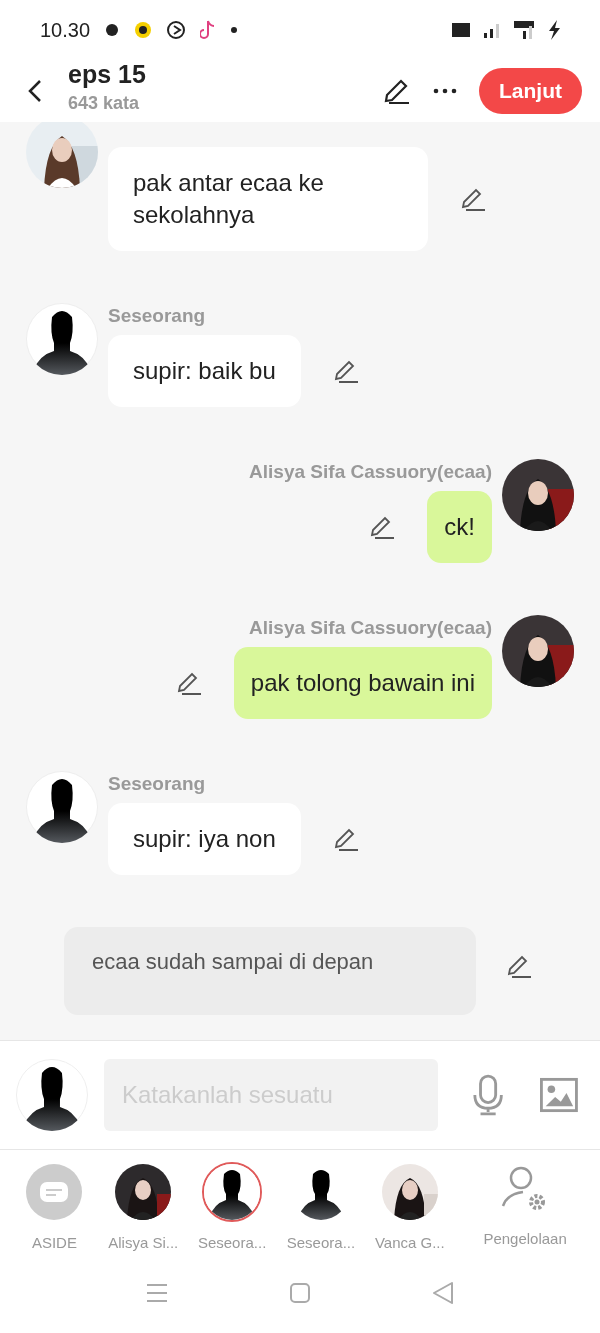 The height and width of the screenshot is (1333, 600). Describe the element at coordinates (104, 103) in the screenshot. I see `word-count: 643 kata` at that location.